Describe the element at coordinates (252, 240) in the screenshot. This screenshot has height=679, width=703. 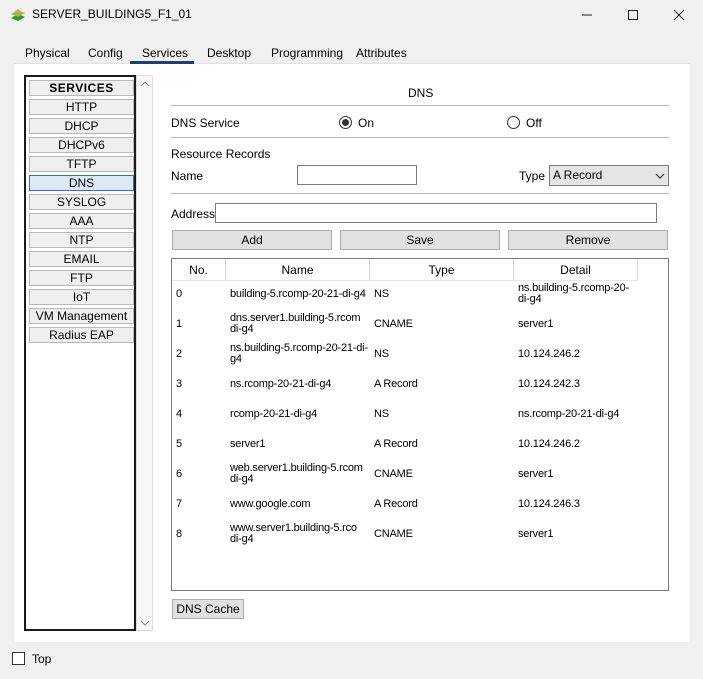
I see `add-button: Add` at that location.